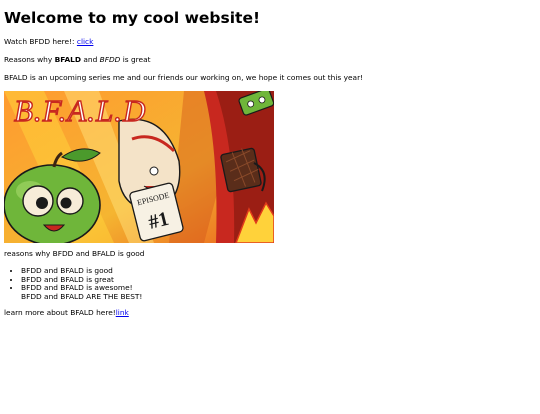 The width and height of the screenshot is (540, 414). Describe the element at coordinates (80, 110) in the screenshot. I see `logo-text: B.F.A.L.D` at that location.